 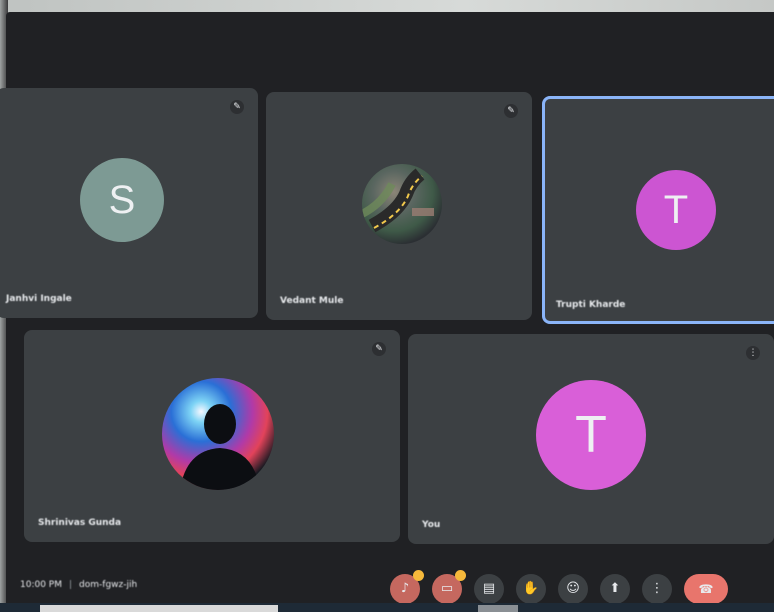 I want to click on present-screen-button: ⬆, so click(x=615, y=589).